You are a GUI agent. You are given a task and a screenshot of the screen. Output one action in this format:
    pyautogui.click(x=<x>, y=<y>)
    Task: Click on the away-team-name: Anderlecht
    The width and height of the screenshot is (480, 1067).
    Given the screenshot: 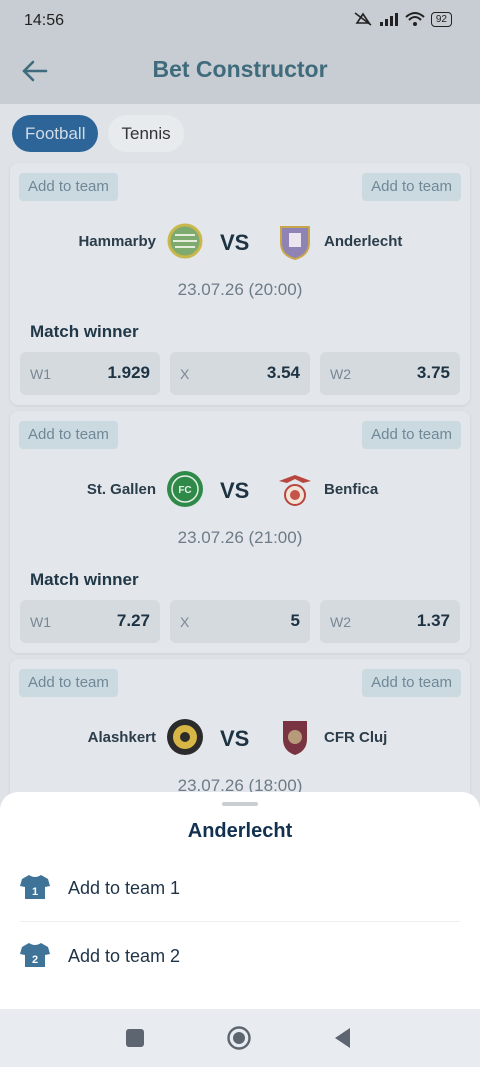 What is the action you would take?
    pyautogui.click(x=363, y=241)
    